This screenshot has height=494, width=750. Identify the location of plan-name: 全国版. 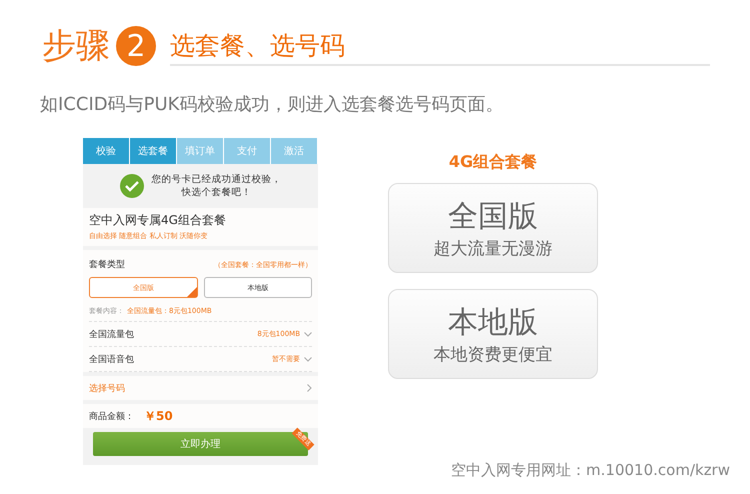
(493, 217).